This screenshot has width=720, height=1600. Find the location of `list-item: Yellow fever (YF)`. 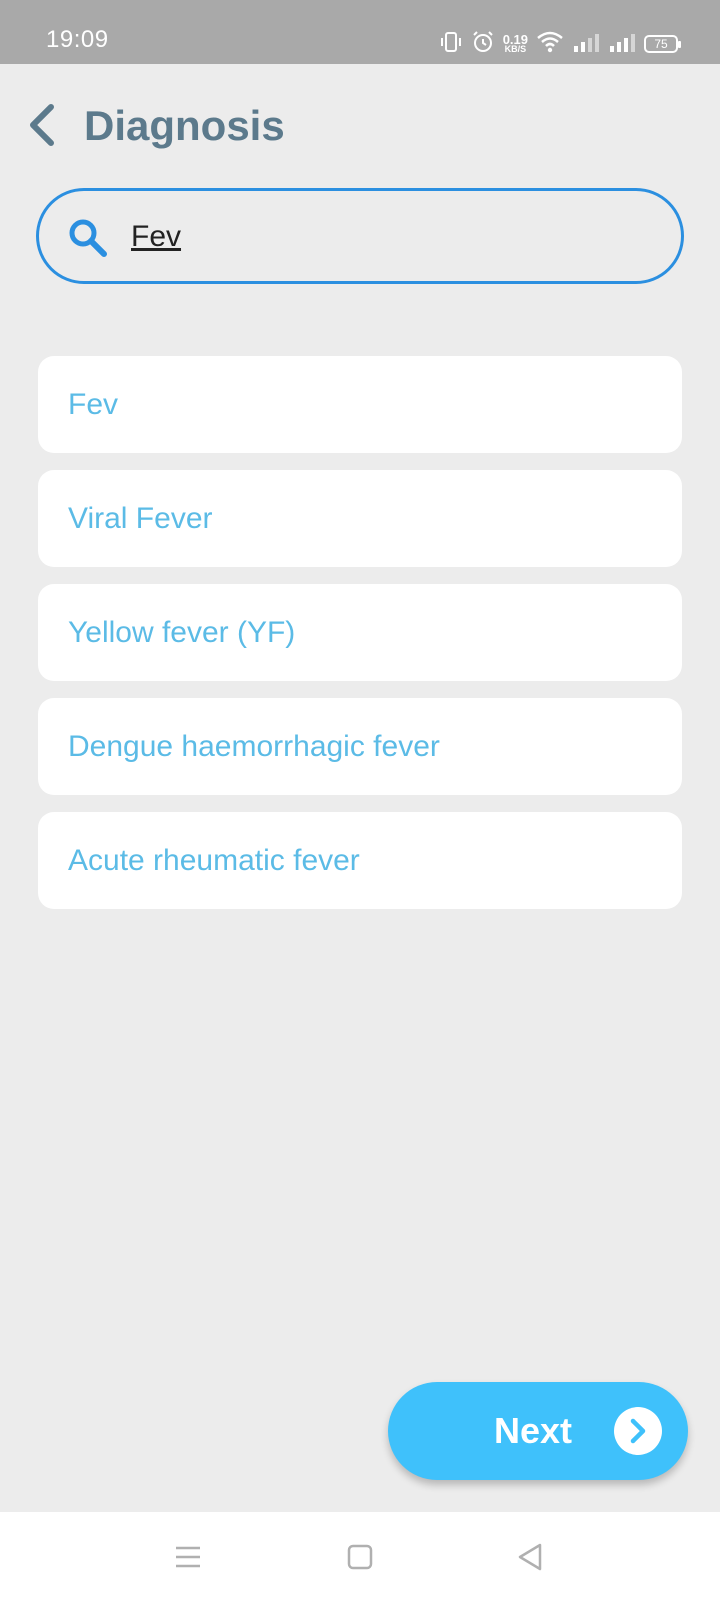

list-item: Yellow fever (YF) is located at coordinates (360, 632).